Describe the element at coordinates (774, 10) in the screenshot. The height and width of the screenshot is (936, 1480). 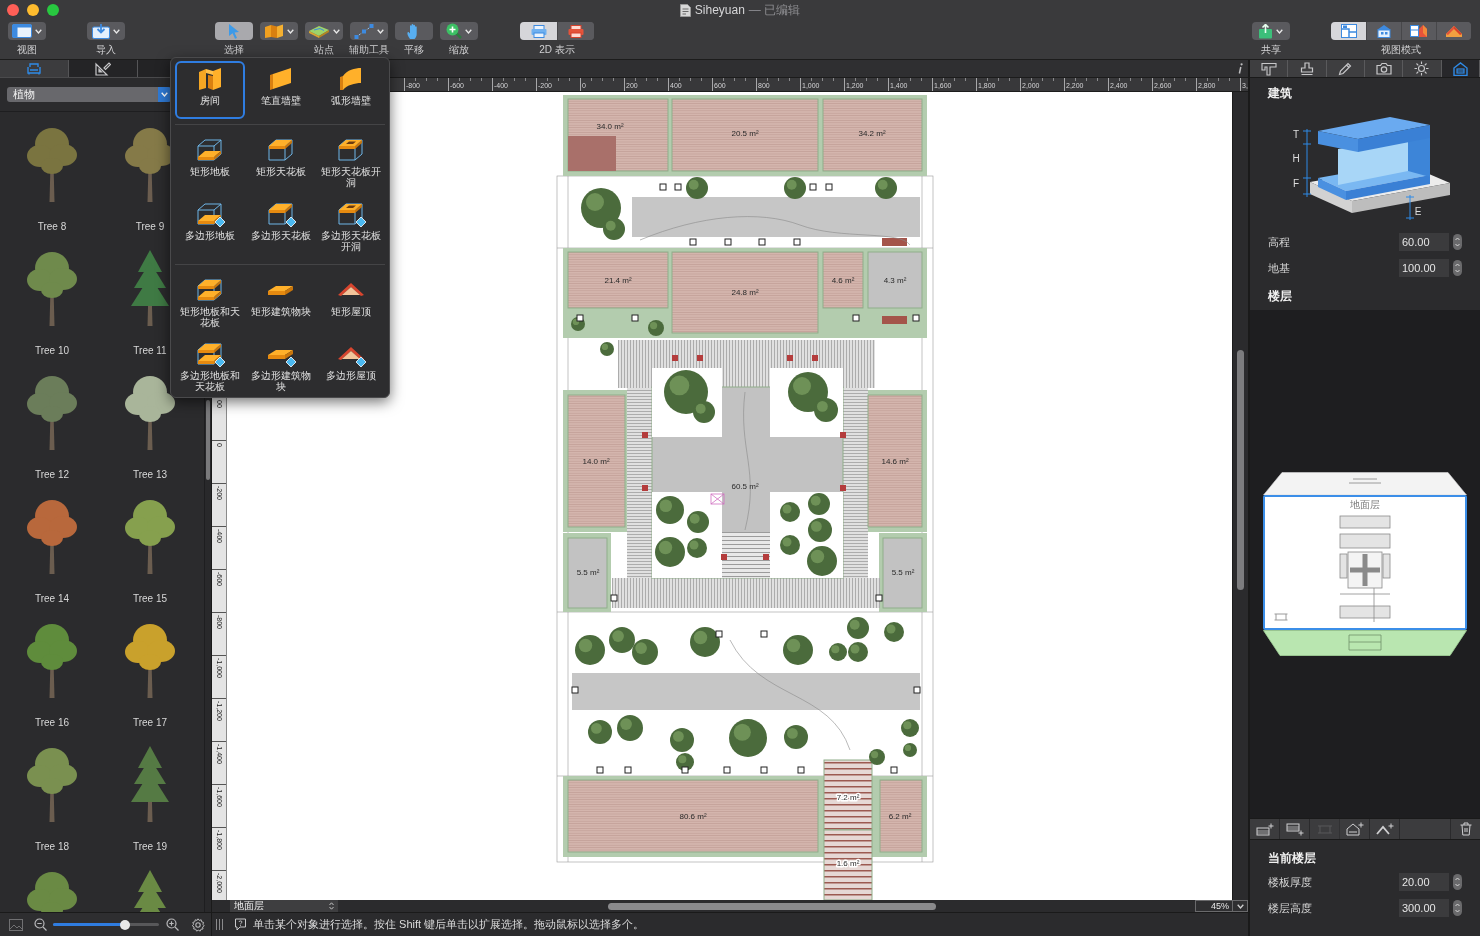
I see `edited-status: — 已编辑` at that location.